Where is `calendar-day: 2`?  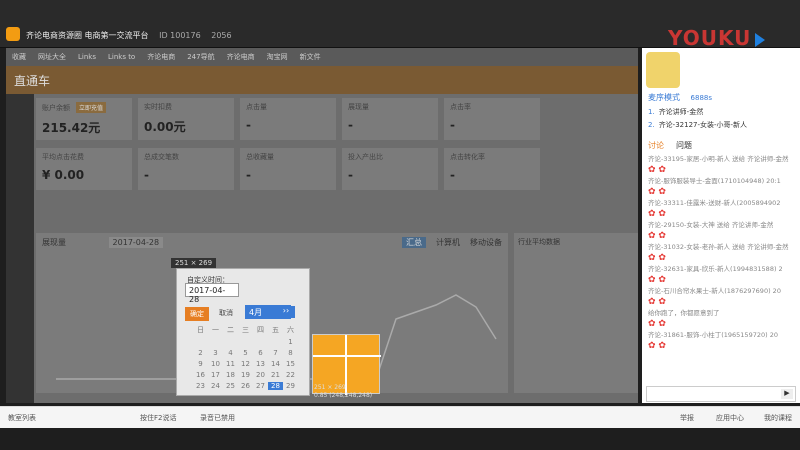 calendar-day: 2 is located at coordinates (200, 353).